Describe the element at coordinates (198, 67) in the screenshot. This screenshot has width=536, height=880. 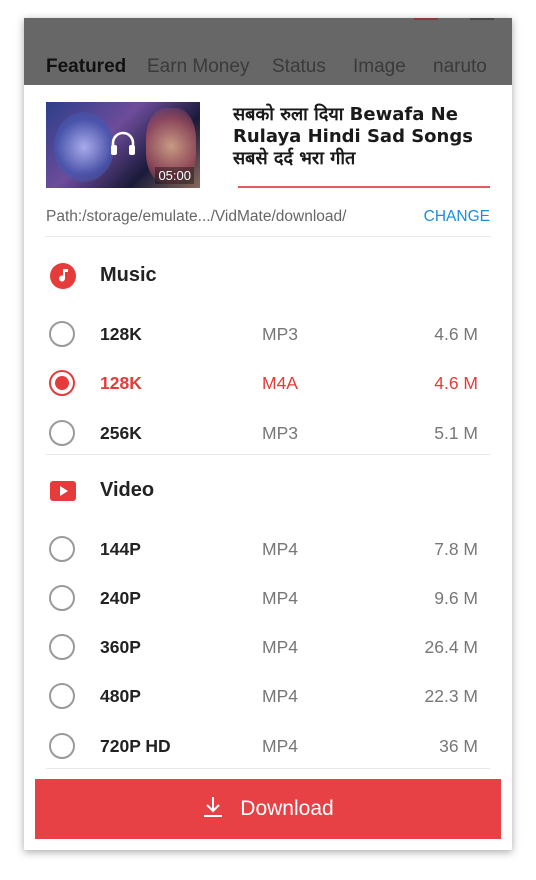
I see `tab-earn-money: Earn Money` at that location.